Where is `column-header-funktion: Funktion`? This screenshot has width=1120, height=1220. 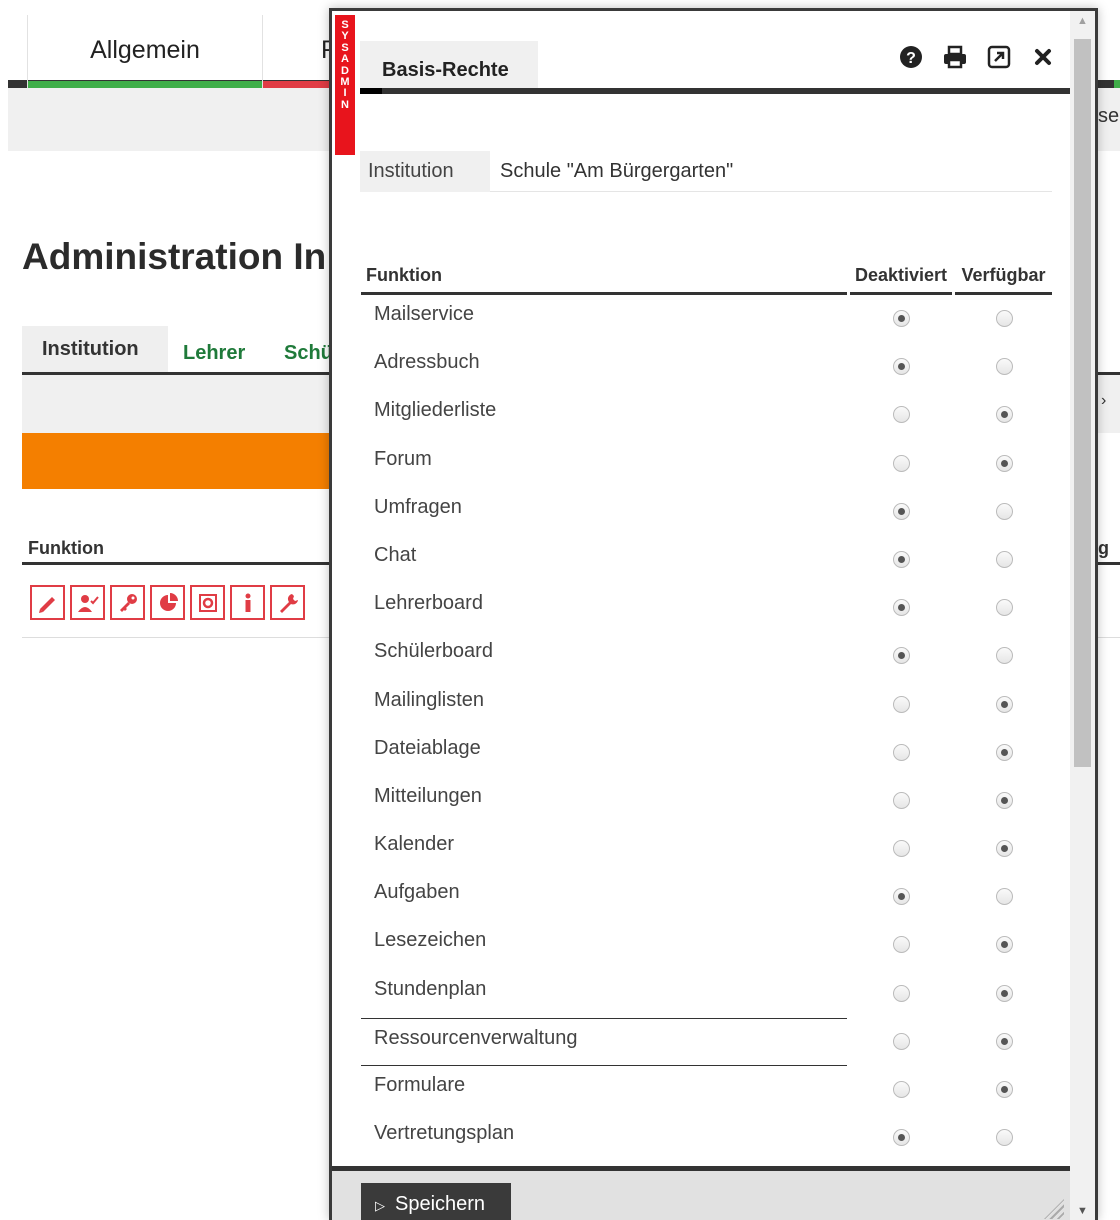 column-header-funktion: Funktion is located at coordinates (604, 277).